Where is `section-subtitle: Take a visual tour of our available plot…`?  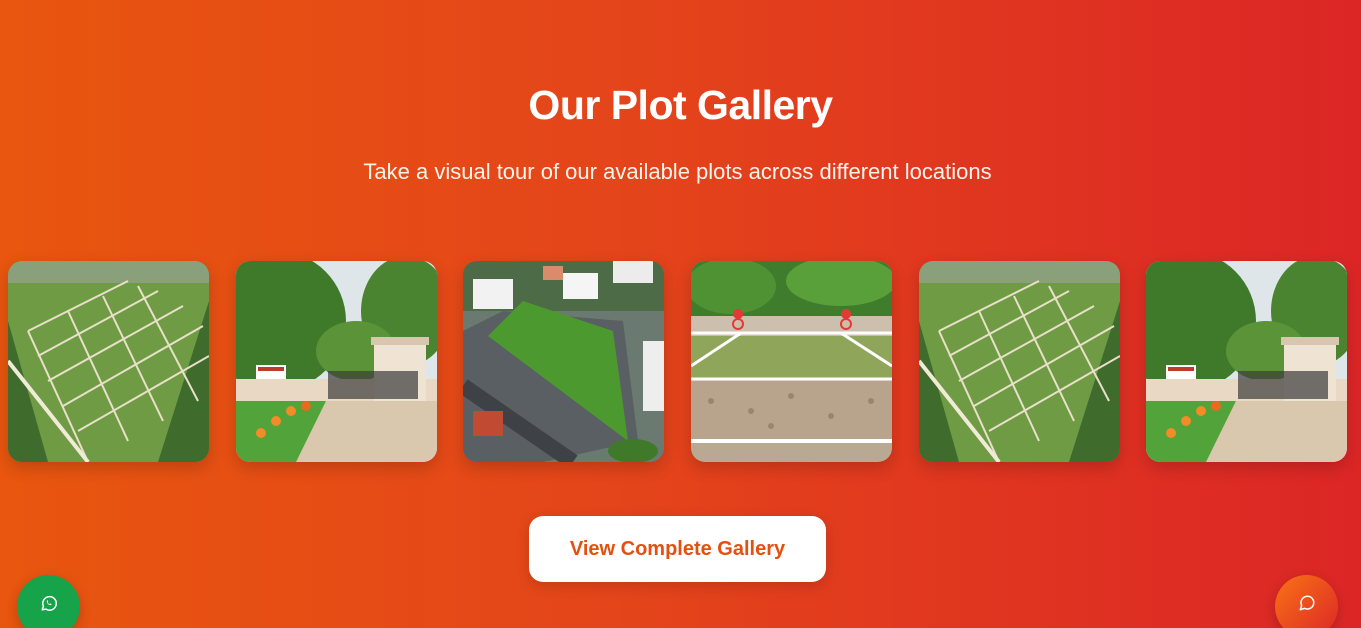 section-subtitle: Take a visual tour of our available plot… is located at coordinates (677, 171).